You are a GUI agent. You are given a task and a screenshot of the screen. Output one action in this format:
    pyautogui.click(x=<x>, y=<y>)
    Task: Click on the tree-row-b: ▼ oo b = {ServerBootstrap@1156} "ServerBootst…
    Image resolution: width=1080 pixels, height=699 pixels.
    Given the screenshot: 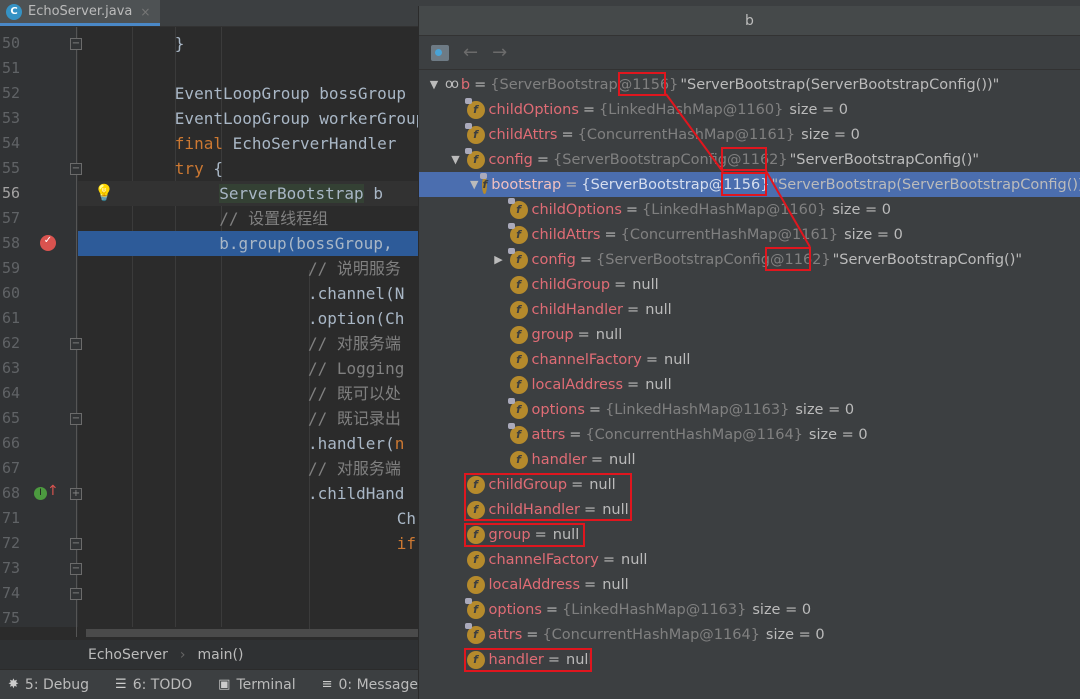 What is the action you would take?
    pyautogui.click(x=749, y=84)
    